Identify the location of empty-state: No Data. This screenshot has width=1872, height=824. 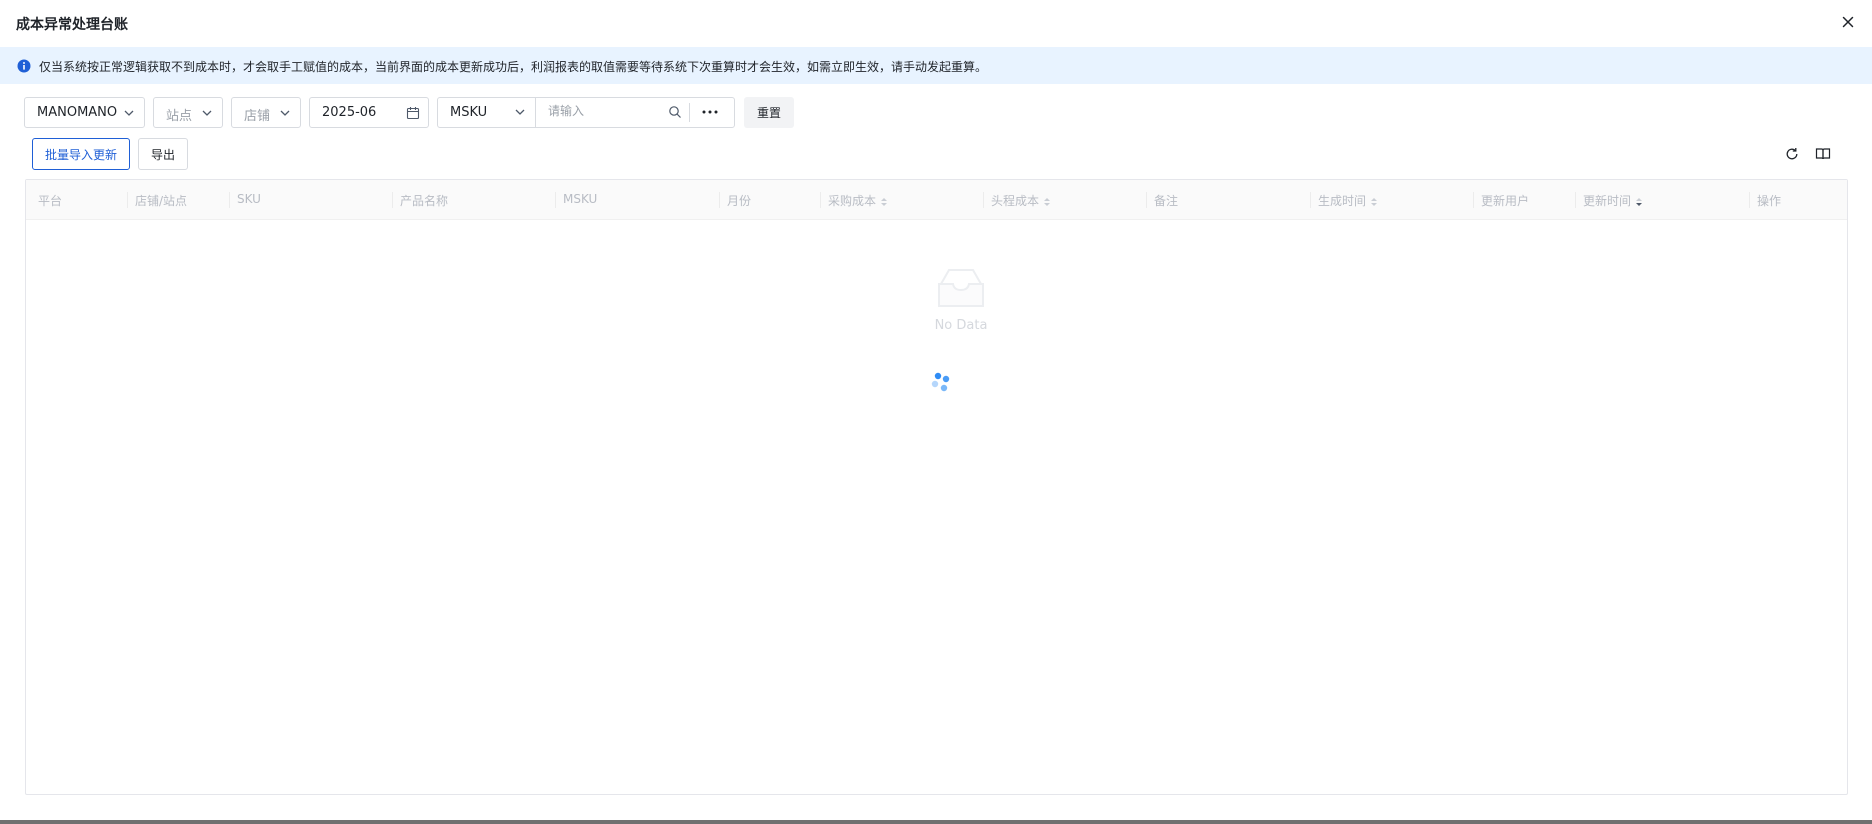
(961, 299).